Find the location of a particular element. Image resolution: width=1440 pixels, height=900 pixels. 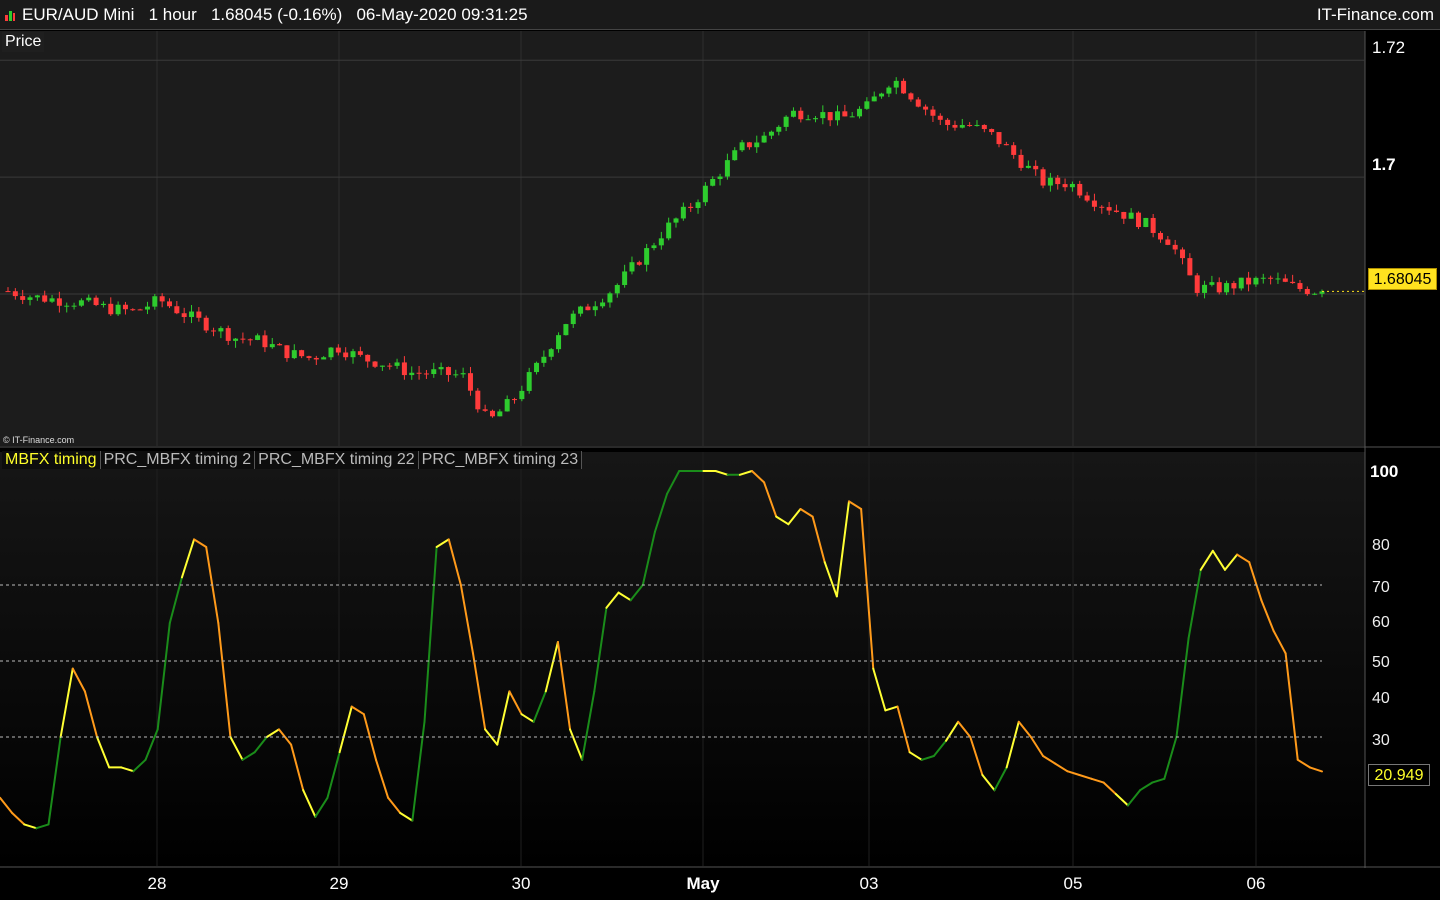

indicator-tick-label: 70 is located at coordinates (1381, 587).